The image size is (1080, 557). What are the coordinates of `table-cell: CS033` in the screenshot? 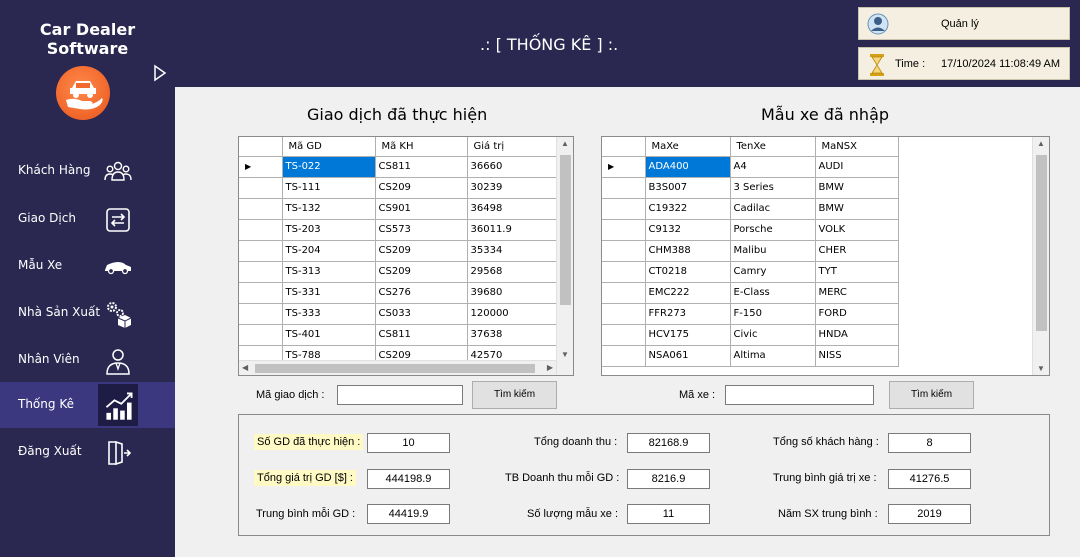 It's located at (421, 314).